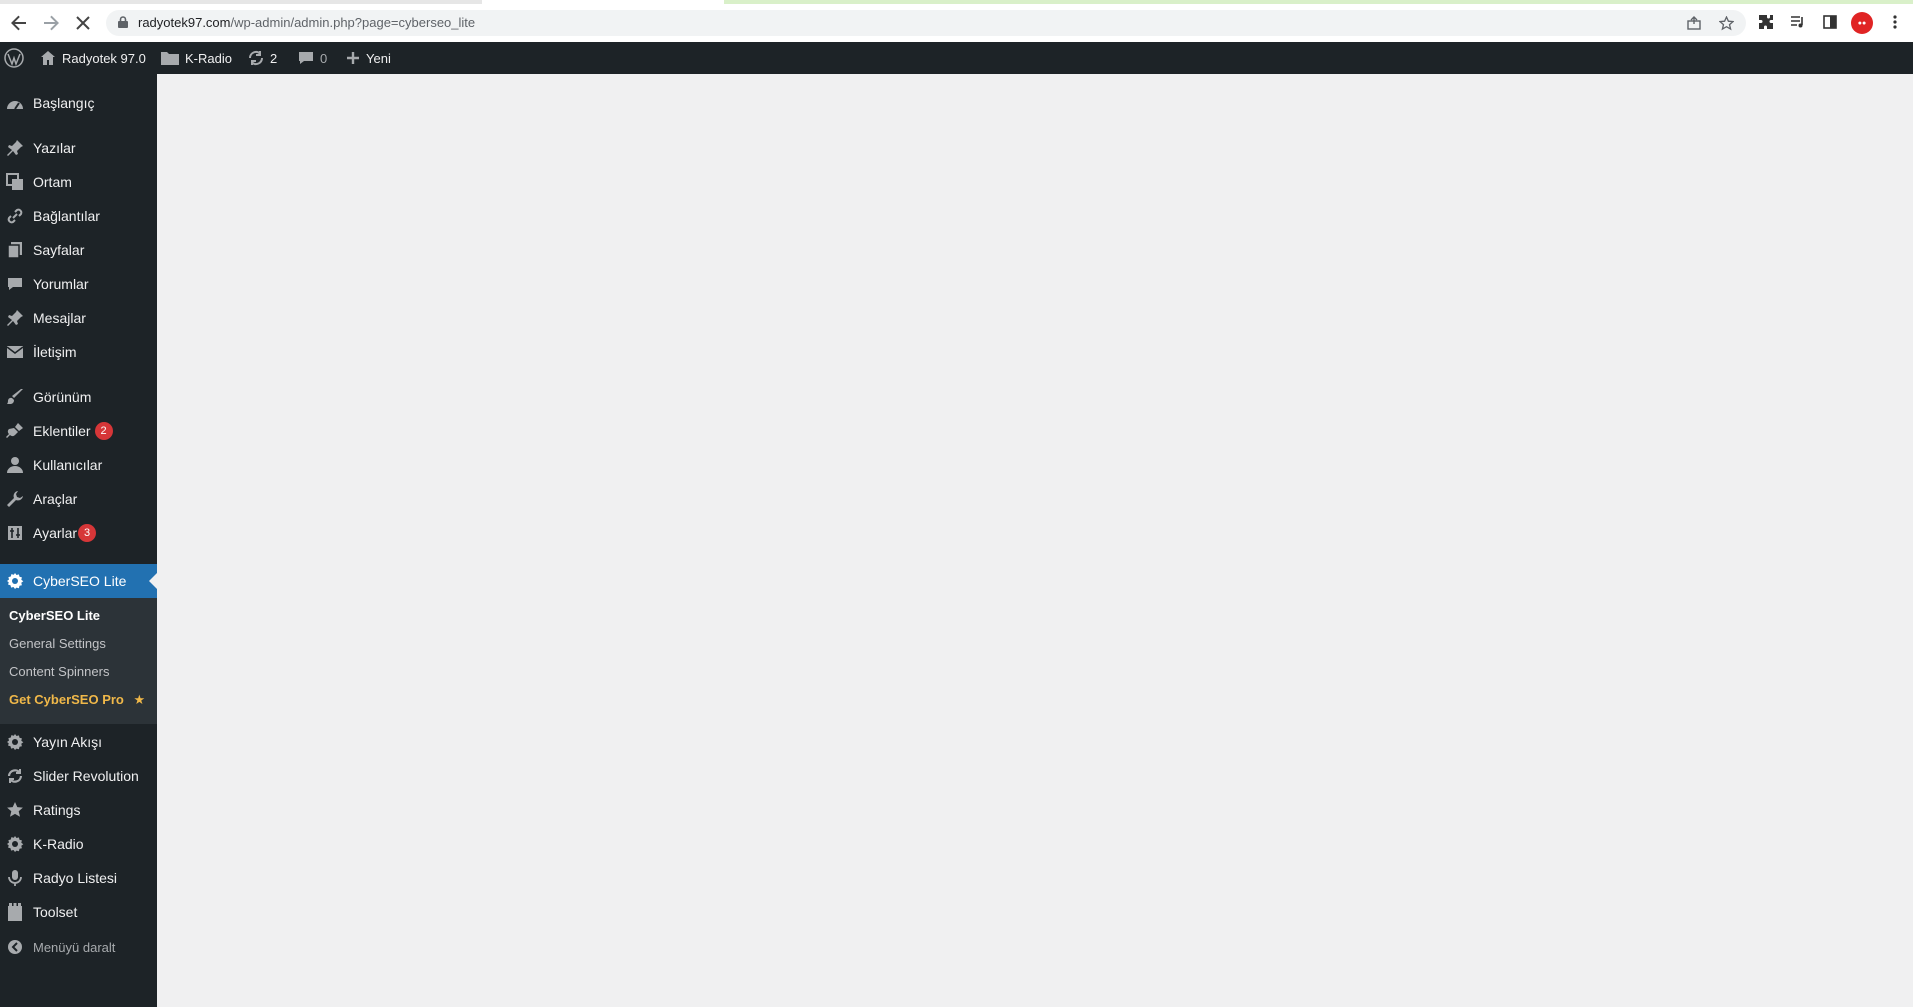 The height and width of the screenshot is (1007, 1913). Describe the element at coordinates (1694, 23) in the screenshot. I see `share-icon` at that location.